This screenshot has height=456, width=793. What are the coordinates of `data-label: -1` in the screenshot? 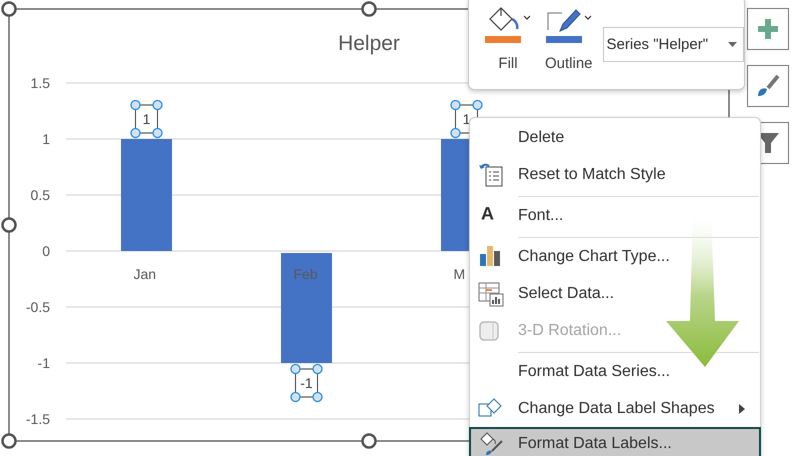 It's located at (306, 383).